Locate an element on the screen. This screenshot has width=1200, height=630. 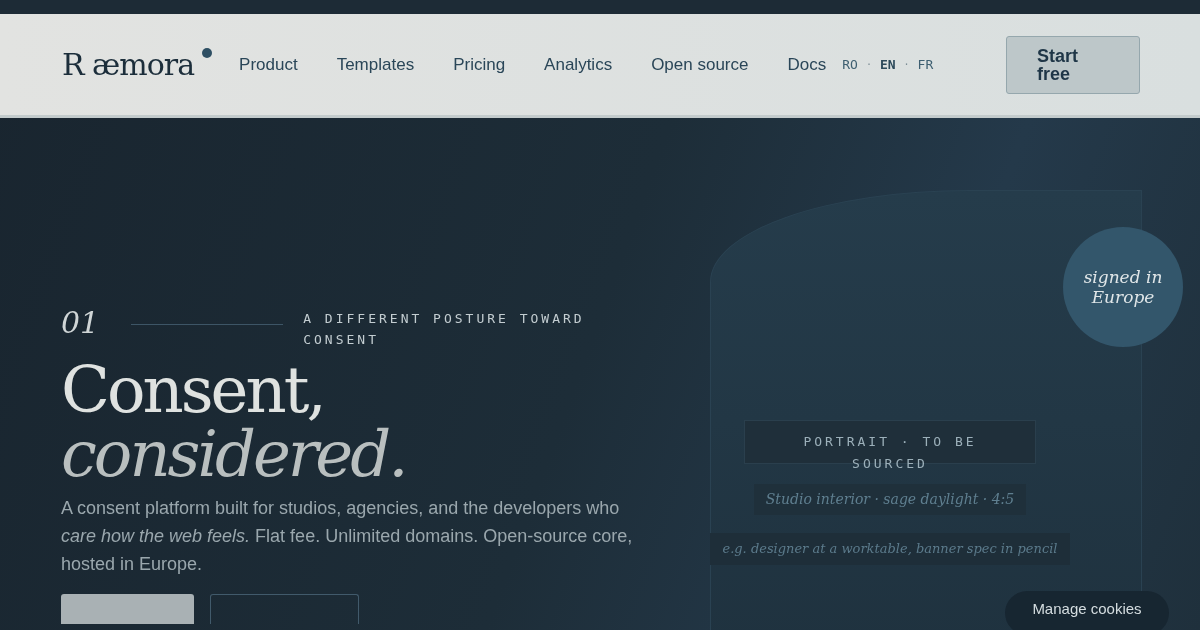
placeholder-caption: Studio interior · sage daylight · 4:5 is located at coordinates (890, 499).